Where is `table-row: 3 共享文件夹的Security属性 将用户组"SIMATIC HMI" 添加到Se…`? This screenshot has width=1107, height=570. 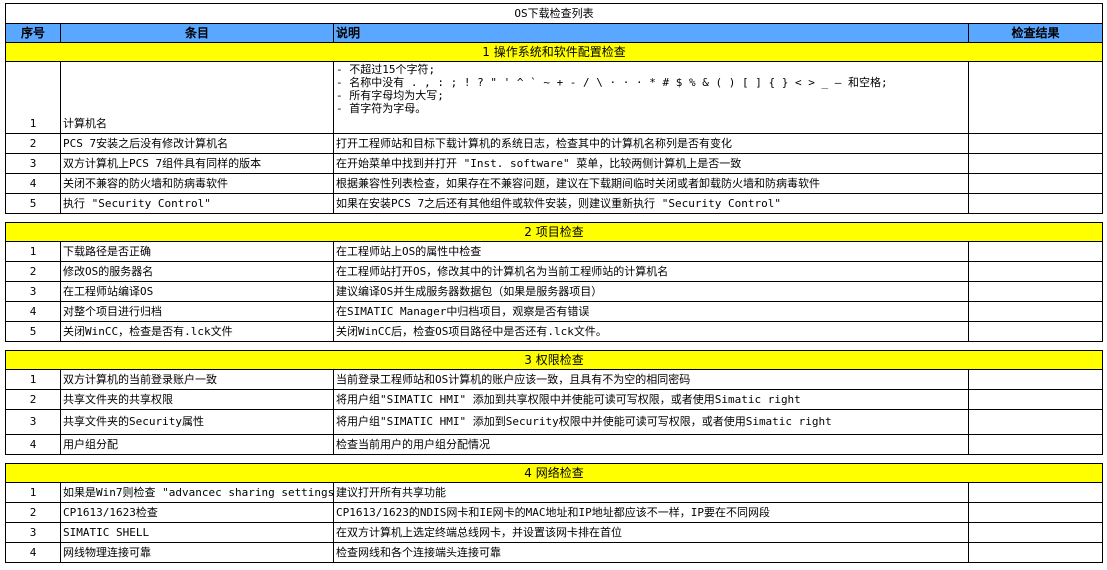 table-row: 3 共享文件夹的Security属性 将用户组"SIMATIC HMI" 添加到Se… is located at coordinates (554, 422).